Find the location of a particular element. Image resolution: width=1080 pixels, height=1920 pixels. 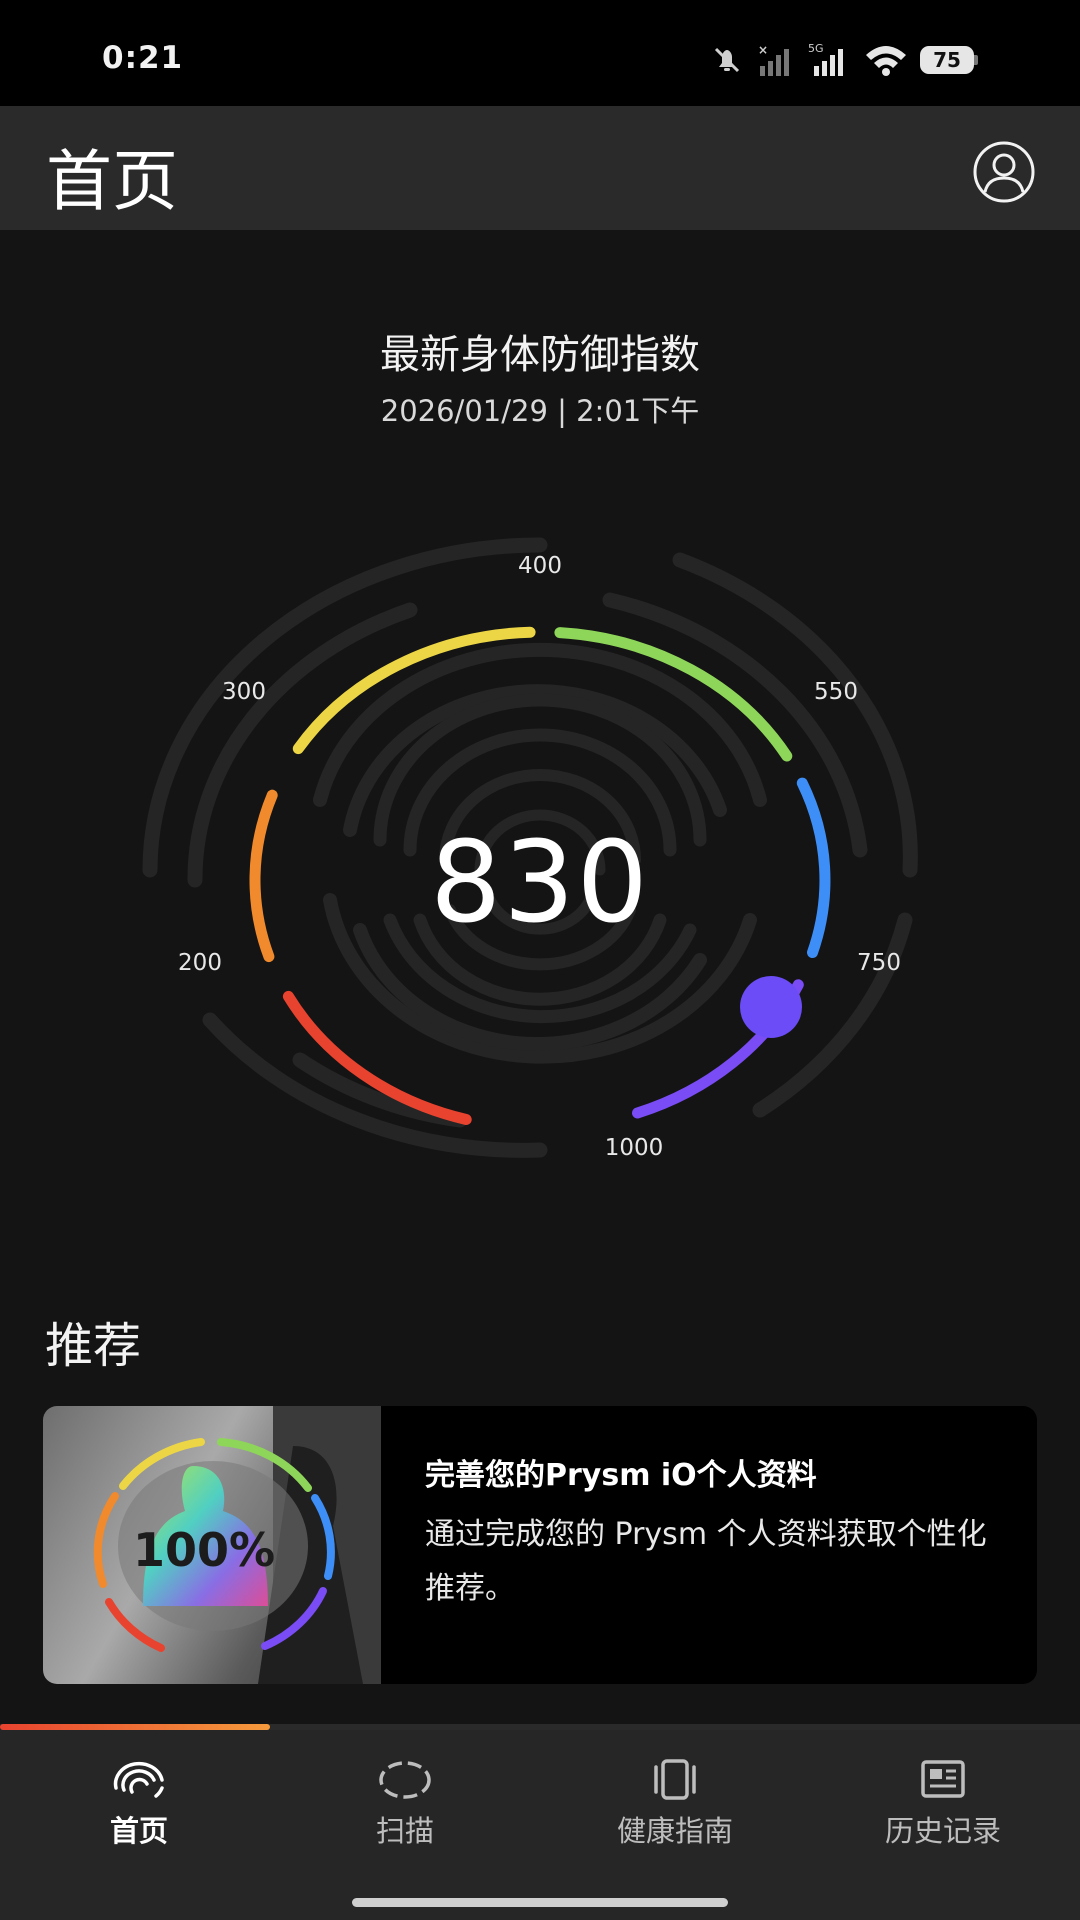

battery-level: 75 is located at coordinates (947, 60).